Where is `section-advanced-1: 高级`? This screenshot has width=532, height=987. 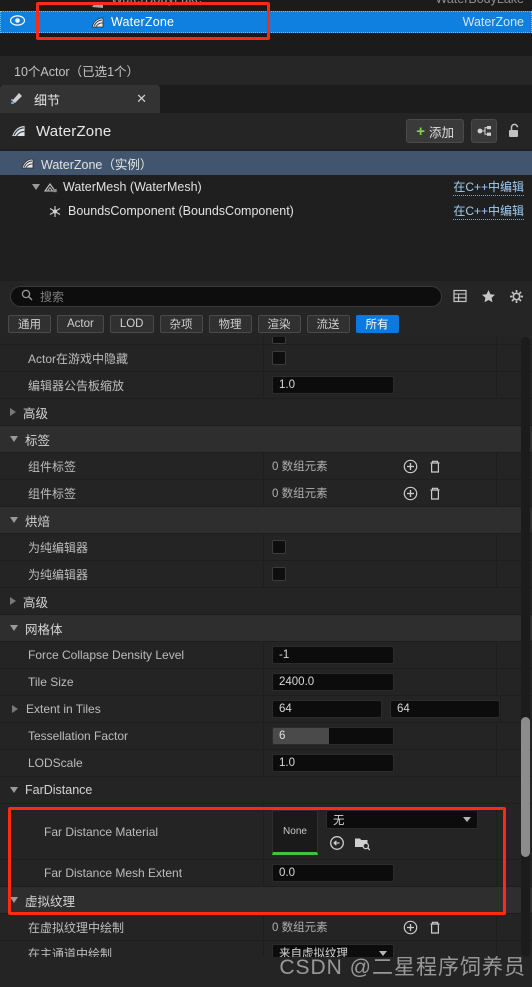 section-advanced-1: 高级 is located at coordinates (266, 412).